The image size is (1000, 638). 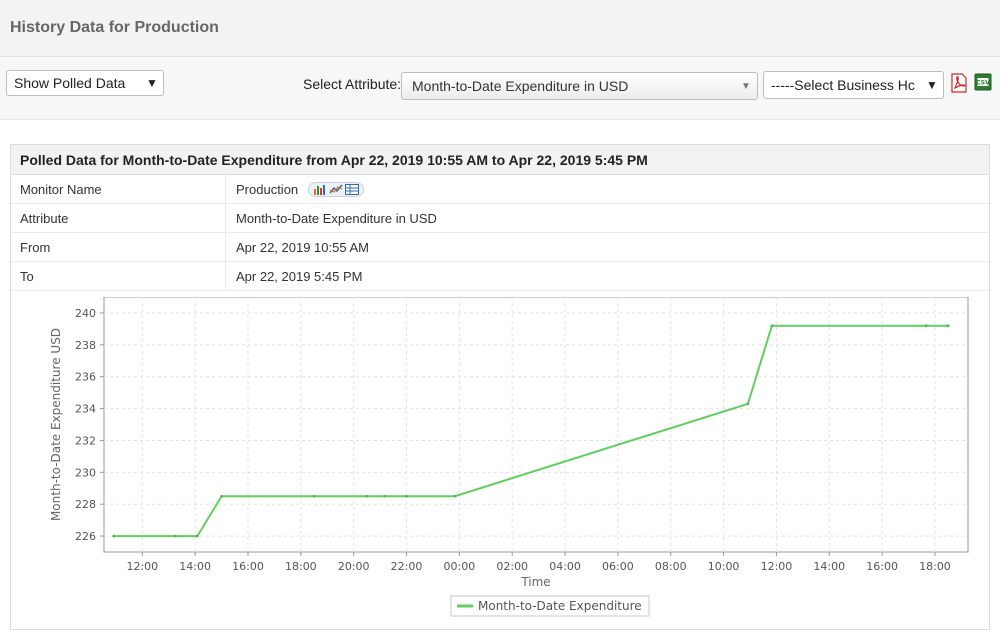 What do you see at coordinates (352, 189) in the screenshot?
I see `table-icon` at bounding box center [352, 189].